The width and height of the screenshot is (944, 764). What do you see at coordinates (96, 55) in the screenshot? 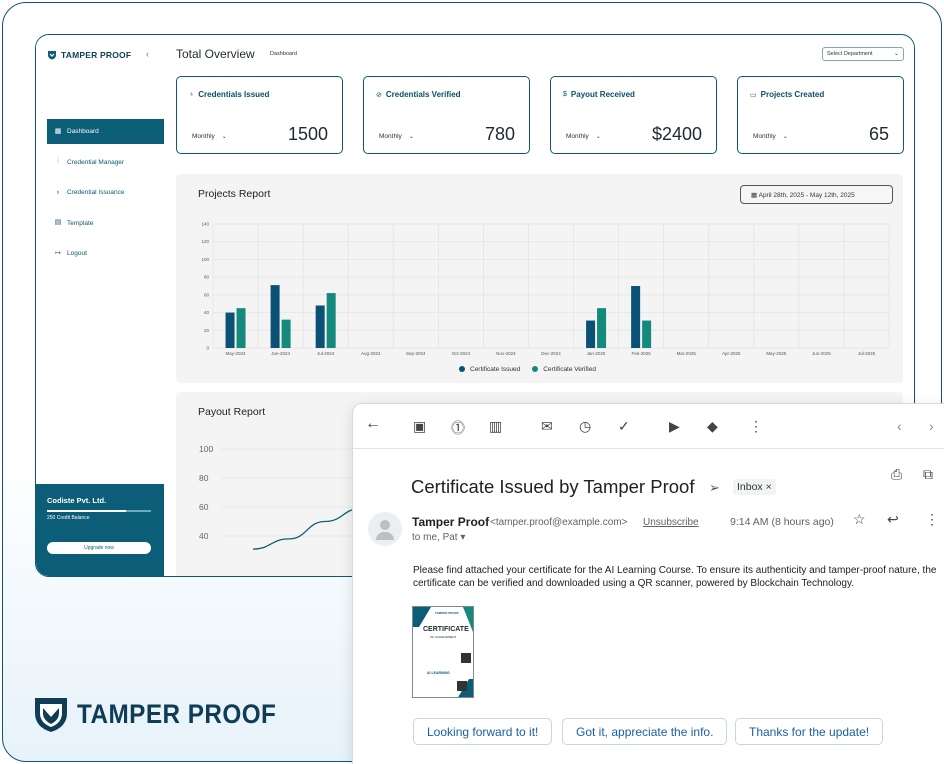
I see `brand-name: TAMPER PROOF` at bounding box center [96, 55].